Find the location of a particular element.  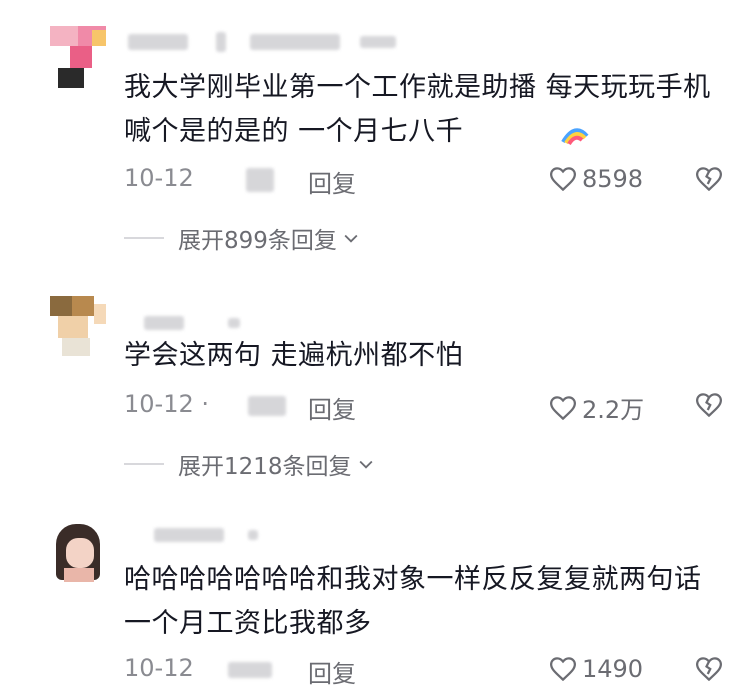

comment-meta: 10-12 回复 8598 is located at coordinates (436, 181).